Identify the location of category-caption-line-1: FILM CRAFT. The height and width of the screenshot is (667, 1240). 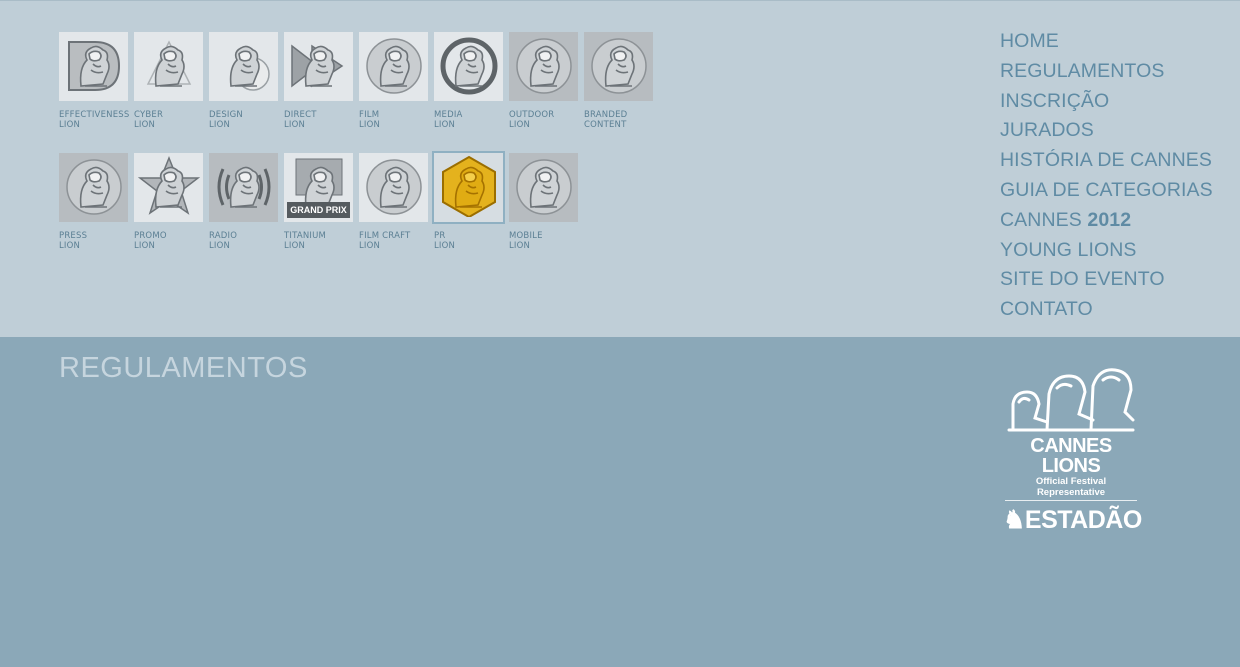
(385, 236).